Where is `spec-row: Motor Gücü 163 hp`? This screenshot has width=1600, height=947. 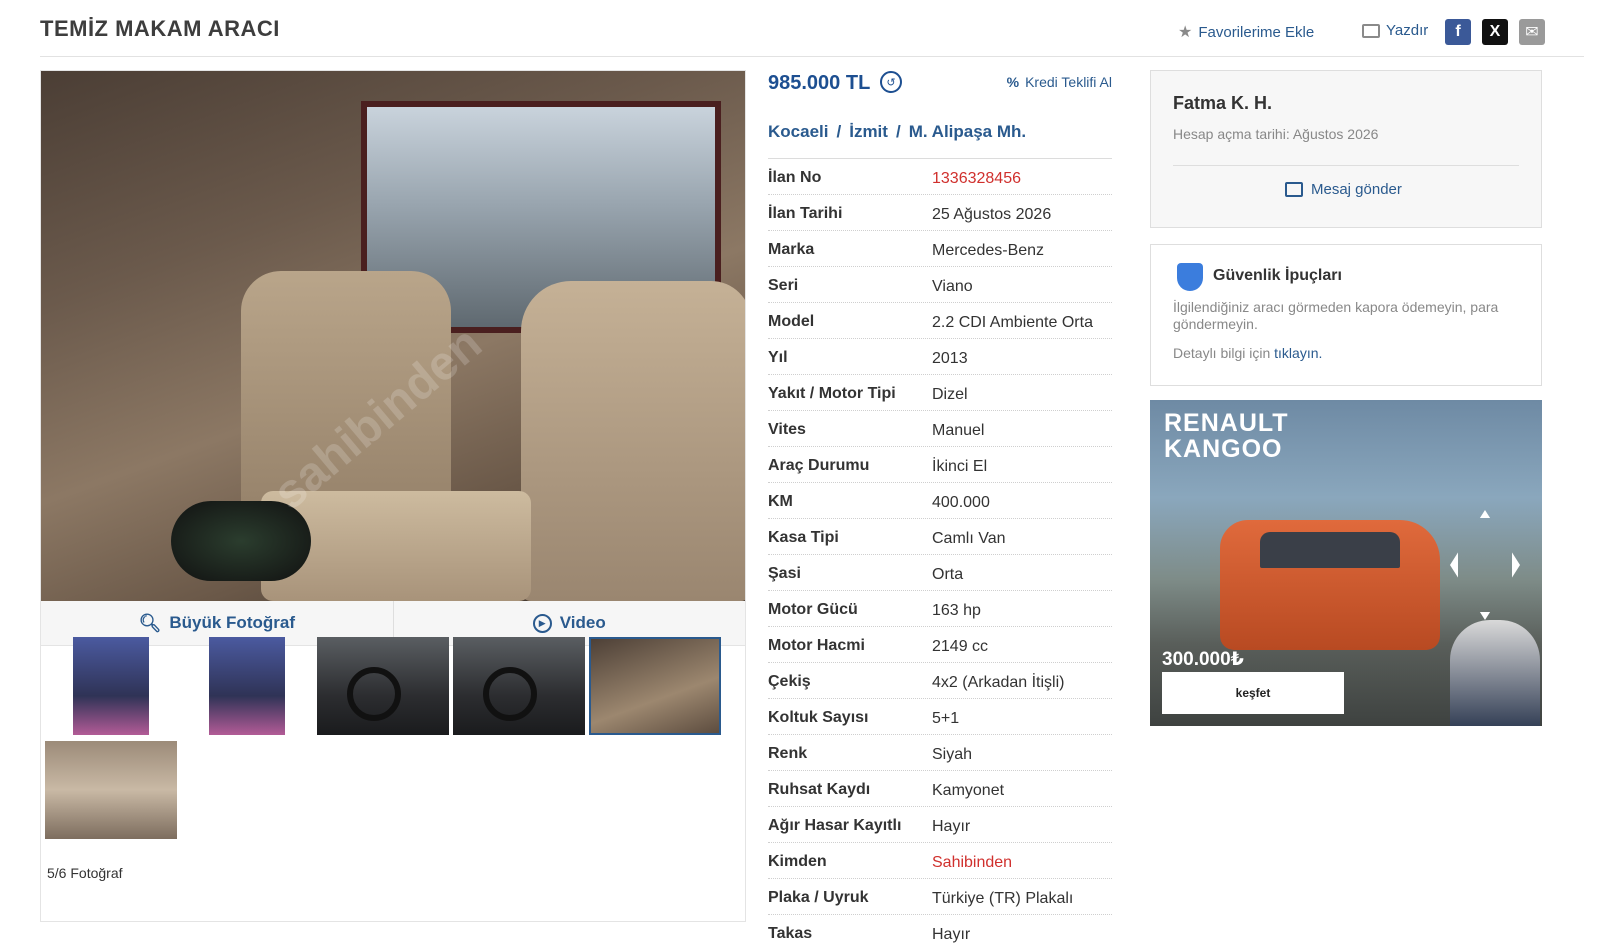
spec-row: Motor Gücü 163 hp is located at coordinates (940, 609).